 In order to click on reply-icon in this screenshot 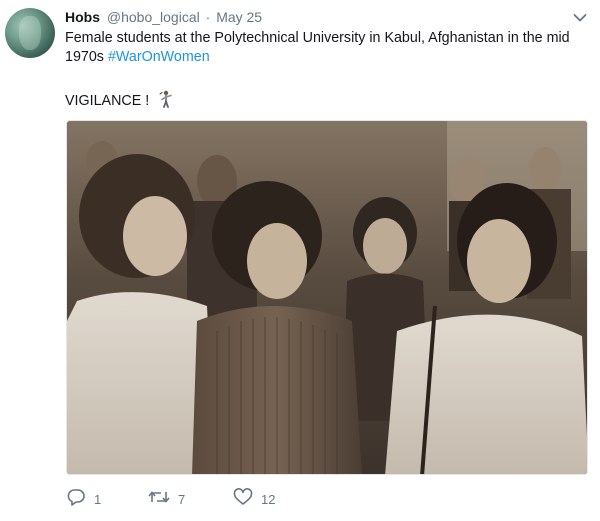, I will do `click(76, 499)`.